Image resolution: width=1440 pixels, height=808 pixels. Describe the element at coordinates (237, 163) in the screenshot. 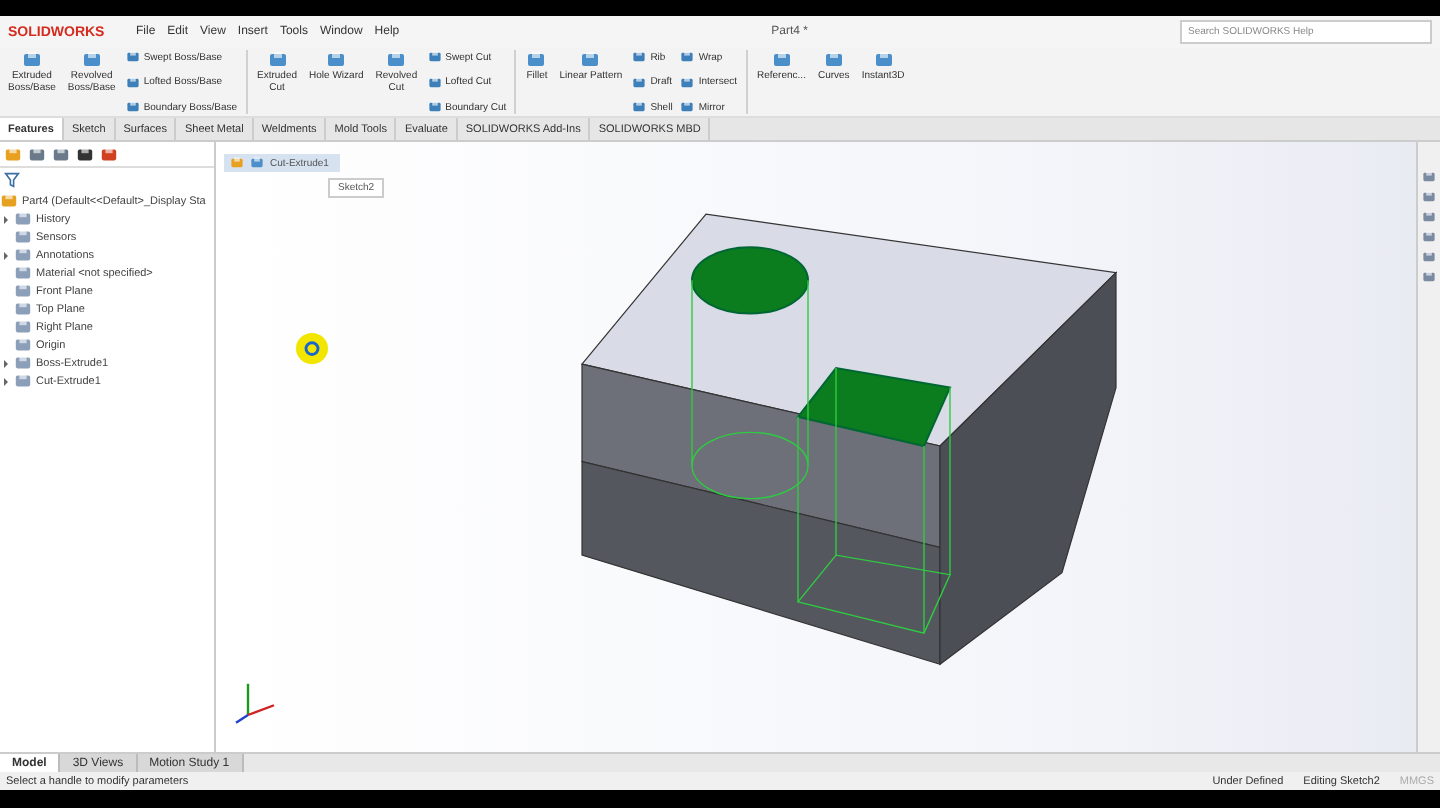

I see `part-icon` at that location.